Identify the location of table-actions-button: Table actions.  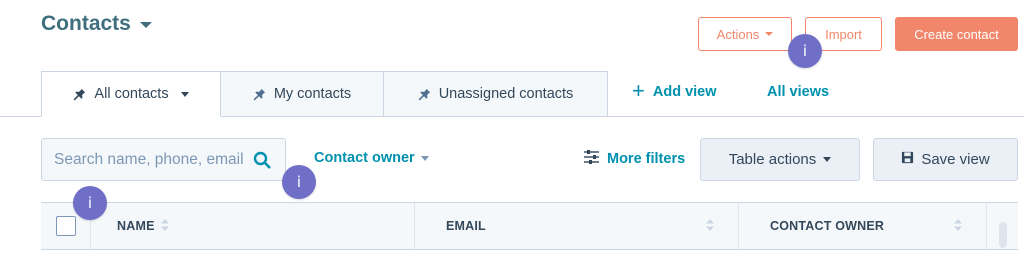
(780, 159).